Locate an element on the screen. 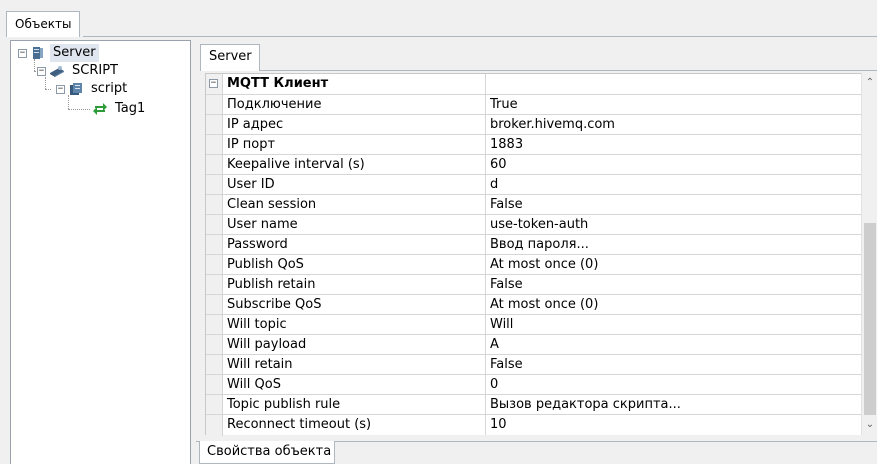  script-object-icon is located at coordinates (76, 89).